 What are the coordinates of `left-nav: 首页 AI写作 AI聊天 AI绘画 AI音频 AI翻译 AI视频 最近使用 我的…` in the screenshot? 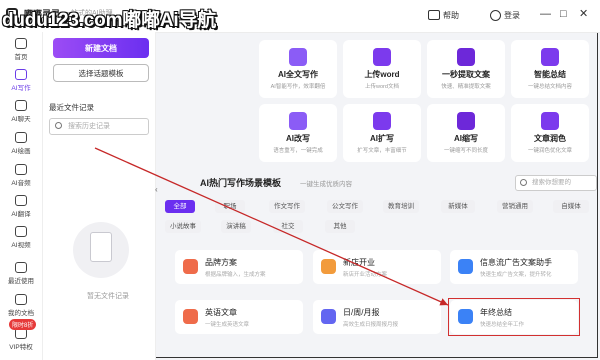 It's located at (21, 196).